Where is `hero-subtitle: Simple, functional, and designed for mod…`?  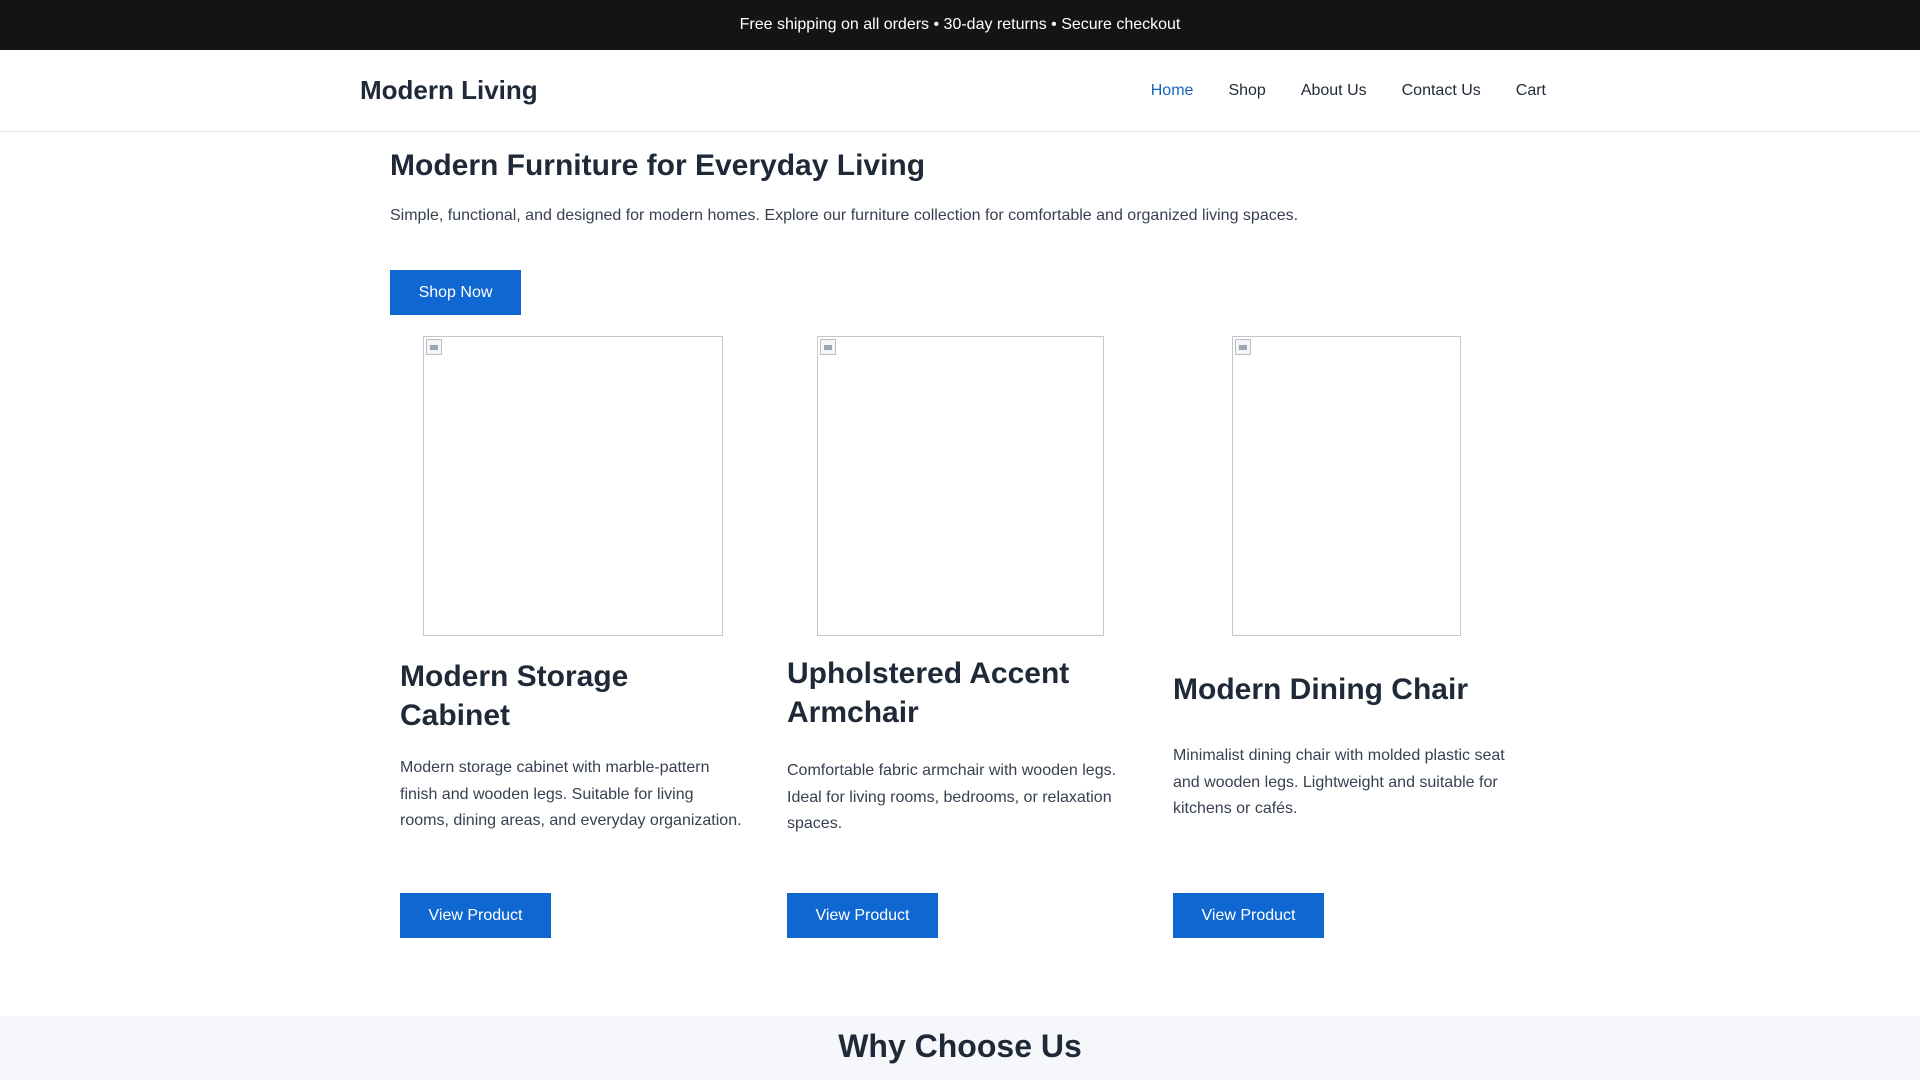 hero-subtitle: Simple, functional, and designed for mod… is located at coordinates (844, 215).